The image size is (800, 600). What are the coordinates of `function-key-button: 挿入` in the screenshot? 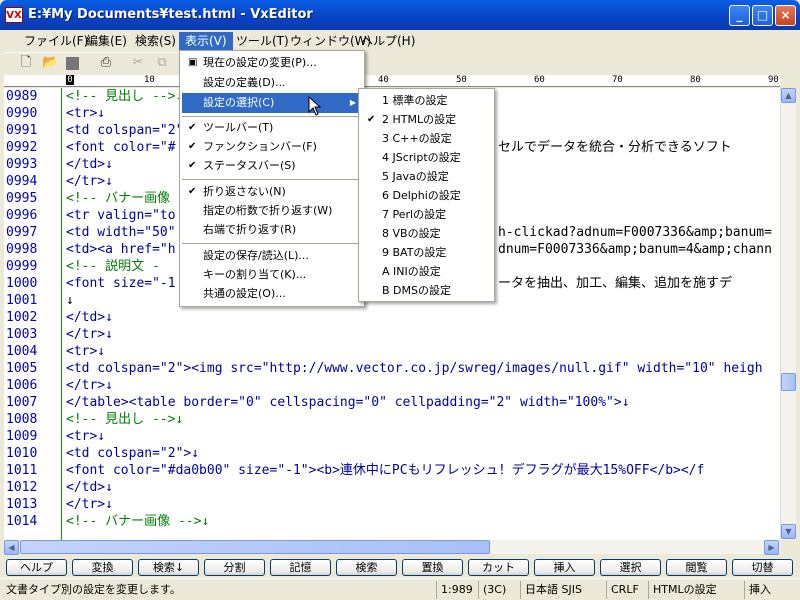 It's located at (564, 567).